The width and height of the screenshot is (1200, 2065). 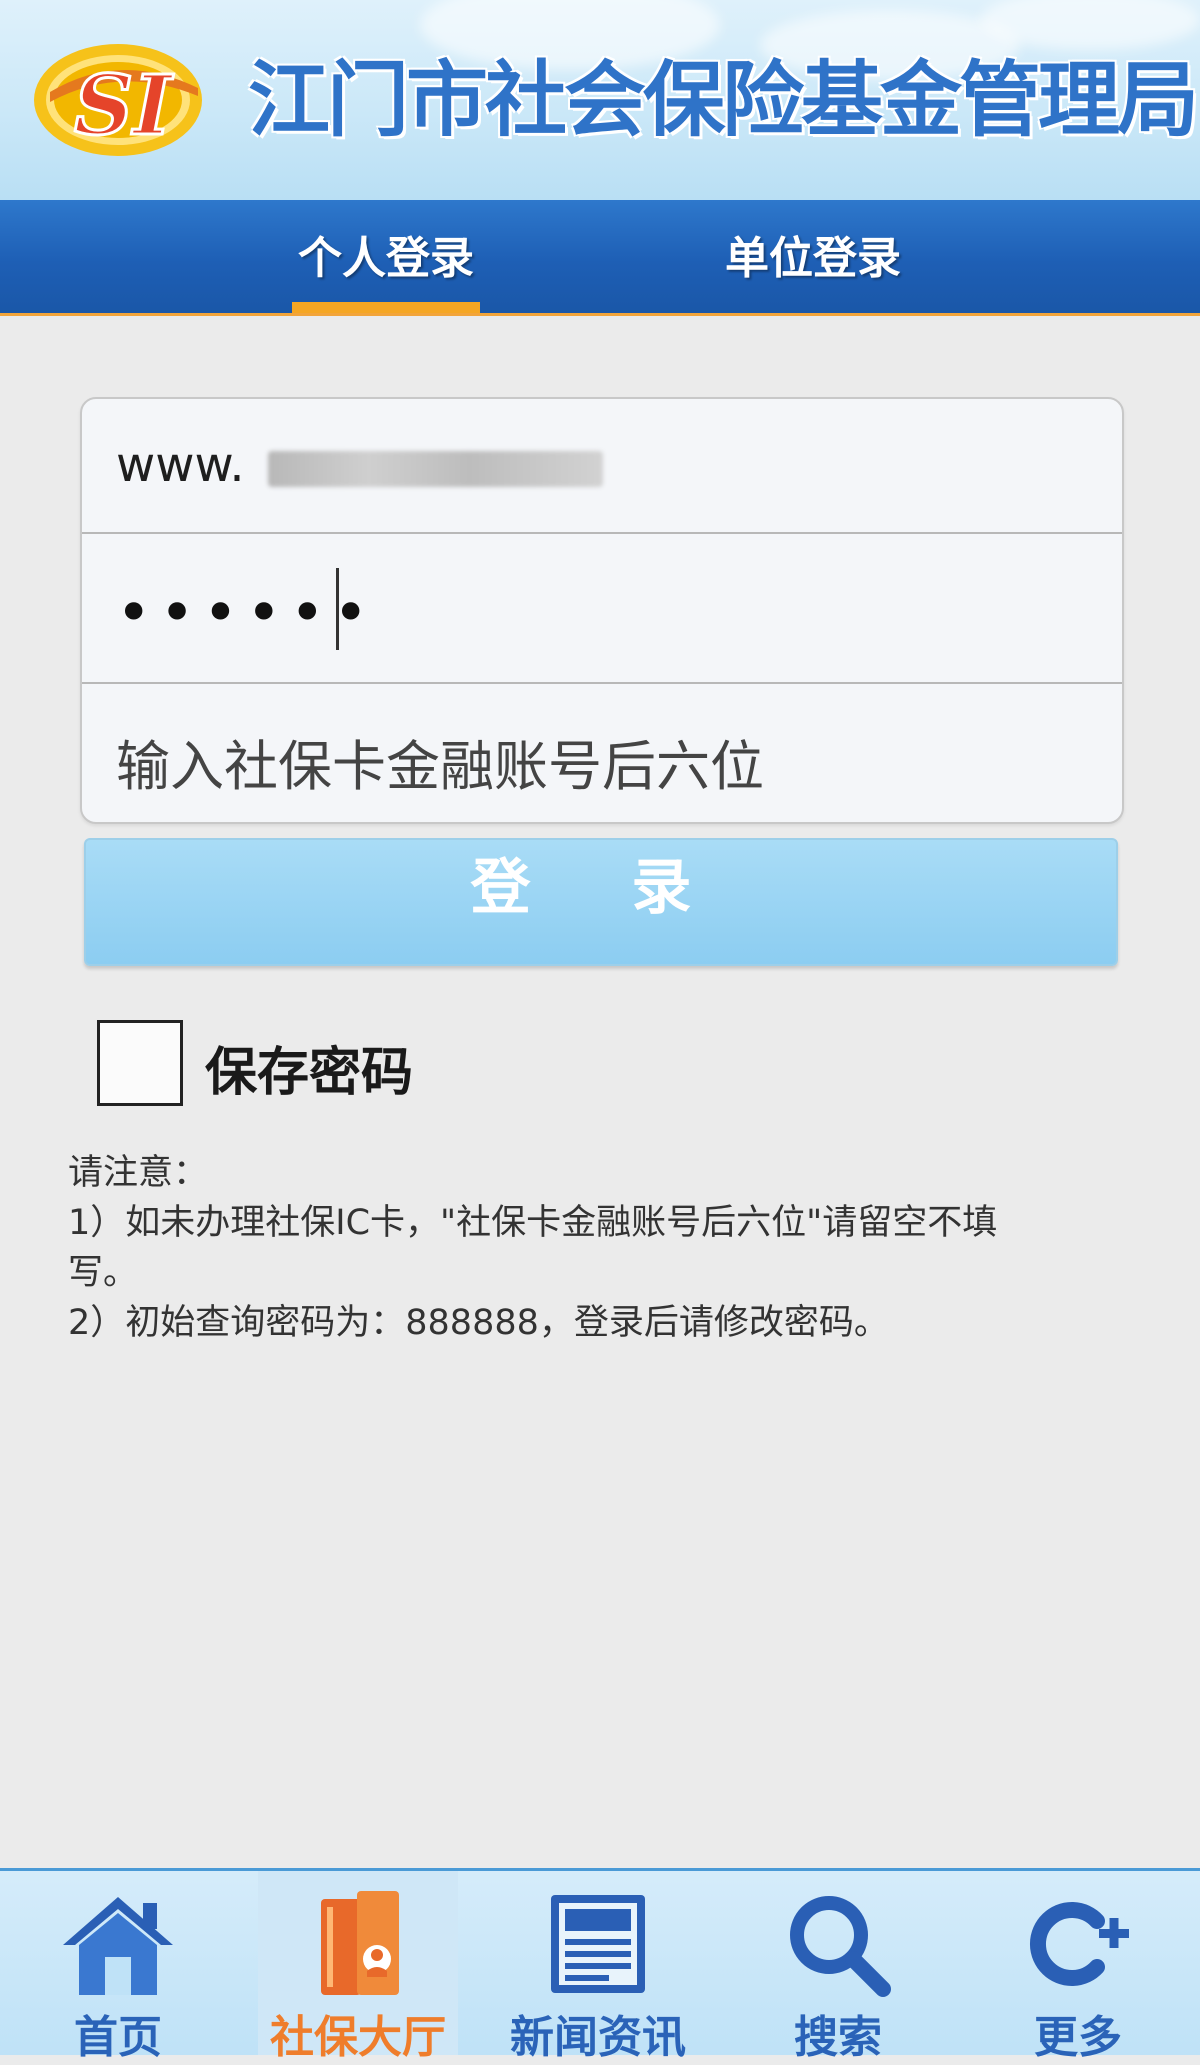 I want to click on username-value: www., so click(x=180, y=465).